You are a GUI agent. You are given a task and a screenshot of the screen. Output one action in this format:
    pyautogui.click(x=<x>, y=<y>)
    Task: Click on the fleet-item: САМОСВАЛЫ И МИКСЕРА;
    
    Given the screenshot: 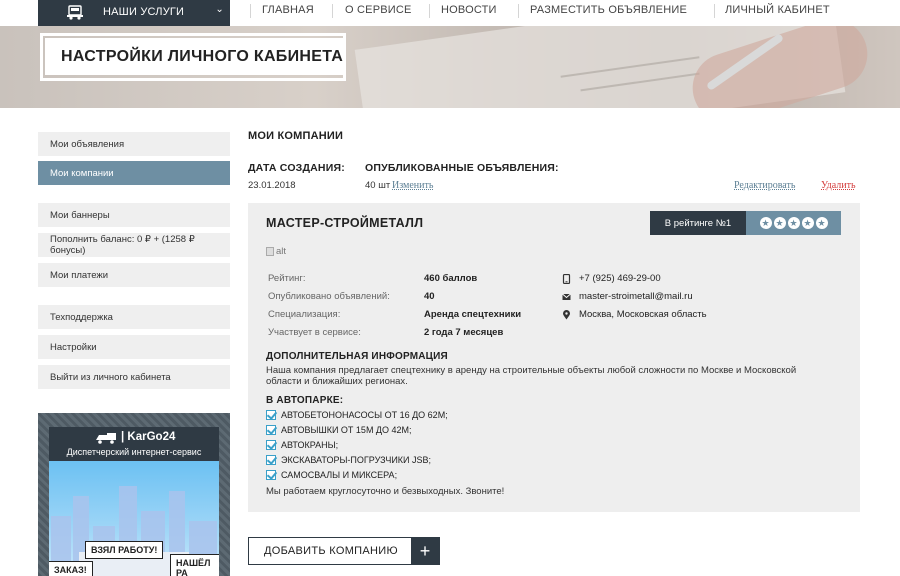 What is the action you would take?
    pyautogui.click(x=331, y=475)
    